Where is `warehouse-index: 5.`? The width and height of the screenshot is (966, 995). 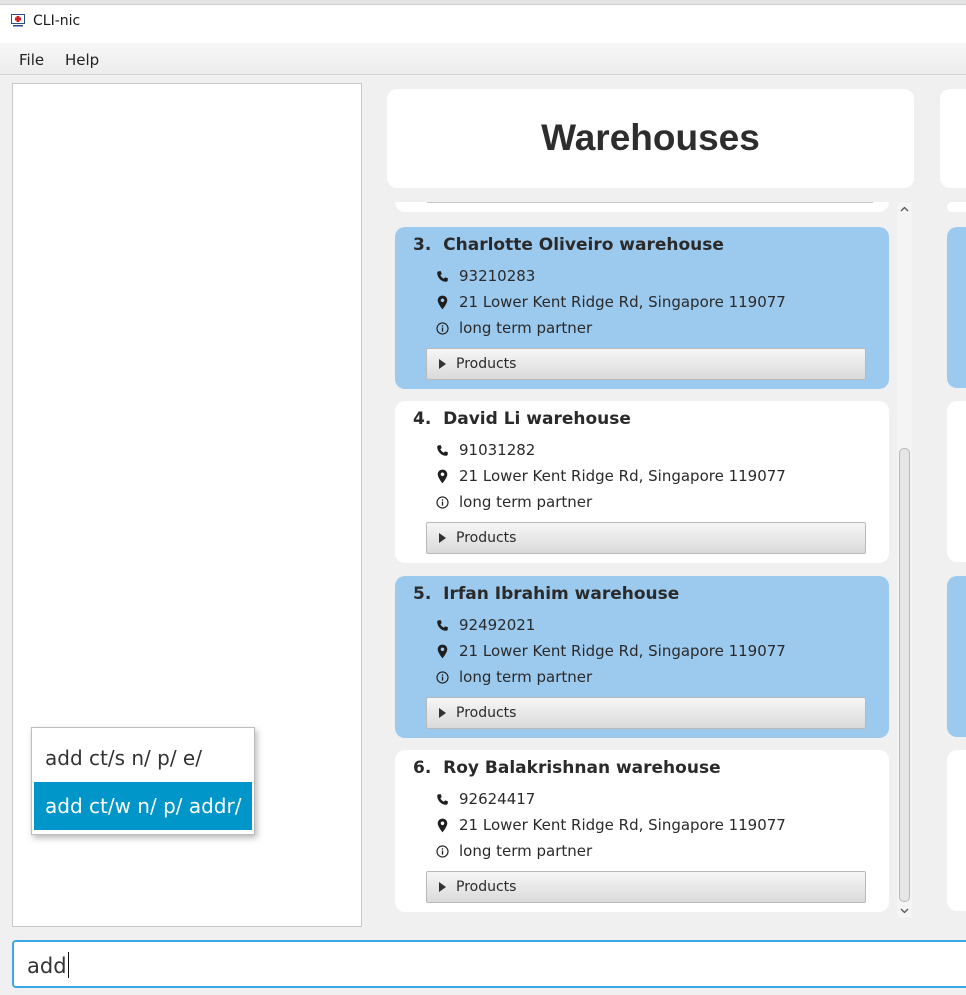
warehouse-index: 5. is located at coordinates (422, 594).